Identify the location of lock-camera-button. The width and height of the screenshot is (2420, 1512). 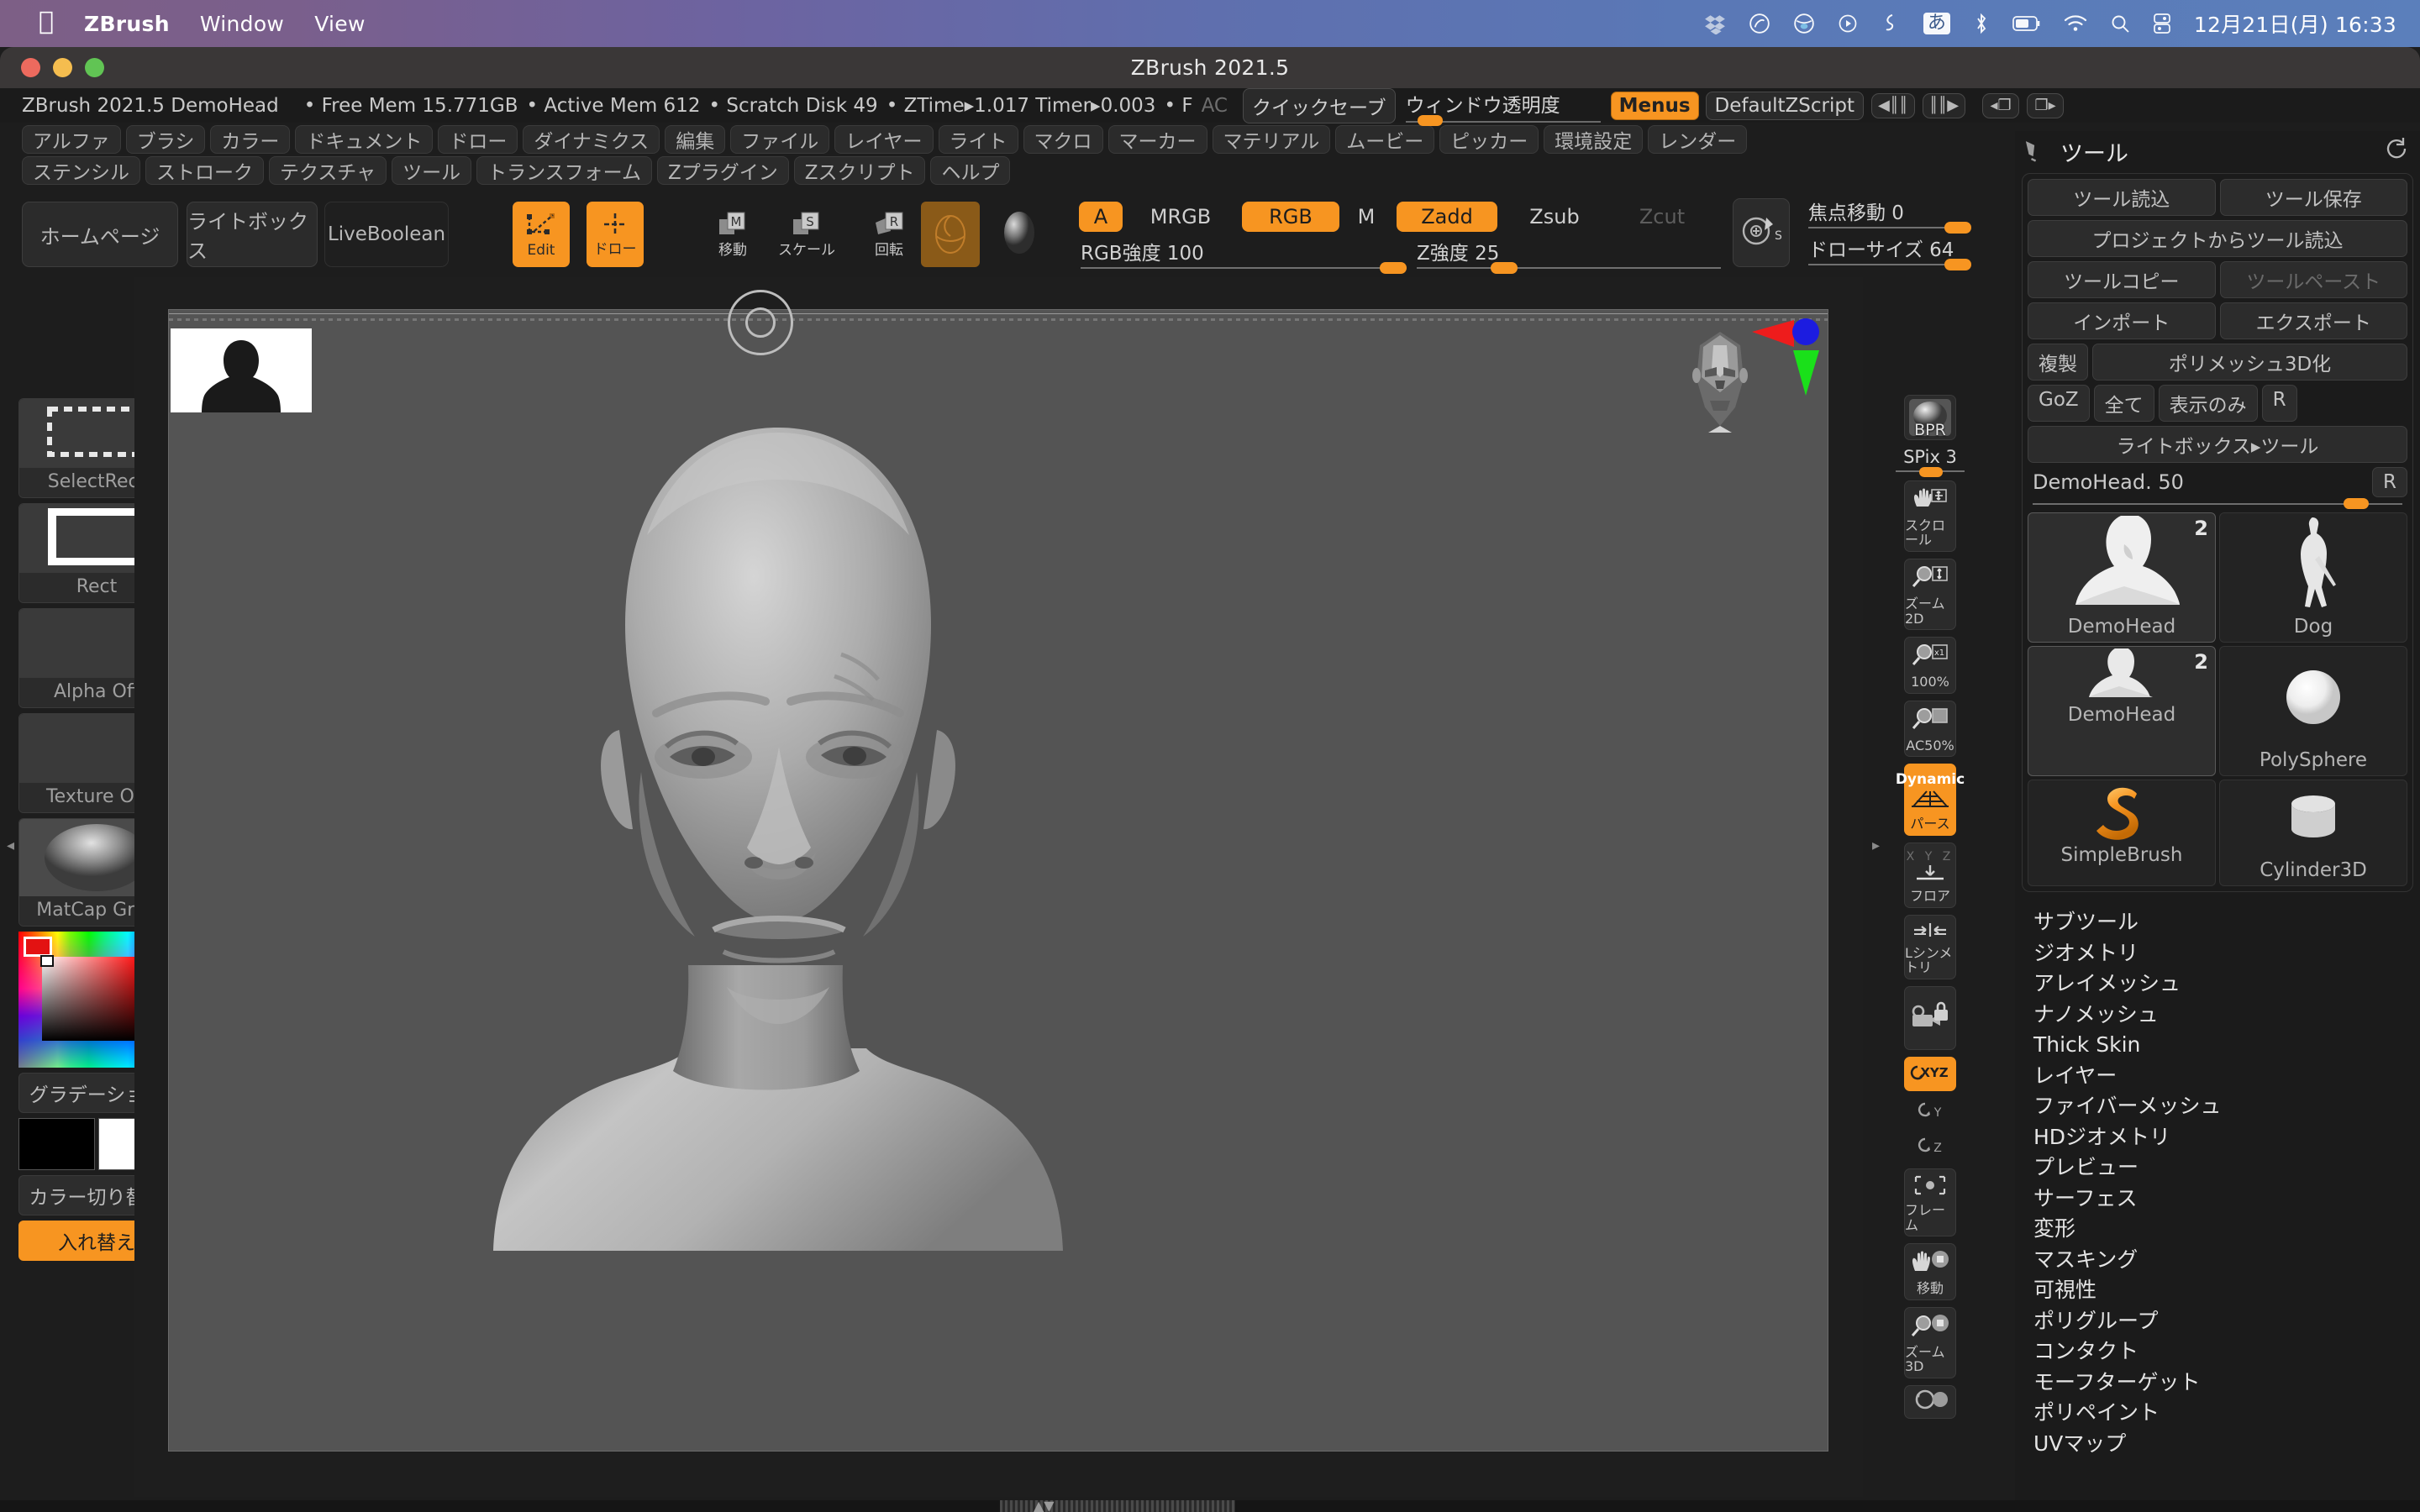
(1930, 1017).